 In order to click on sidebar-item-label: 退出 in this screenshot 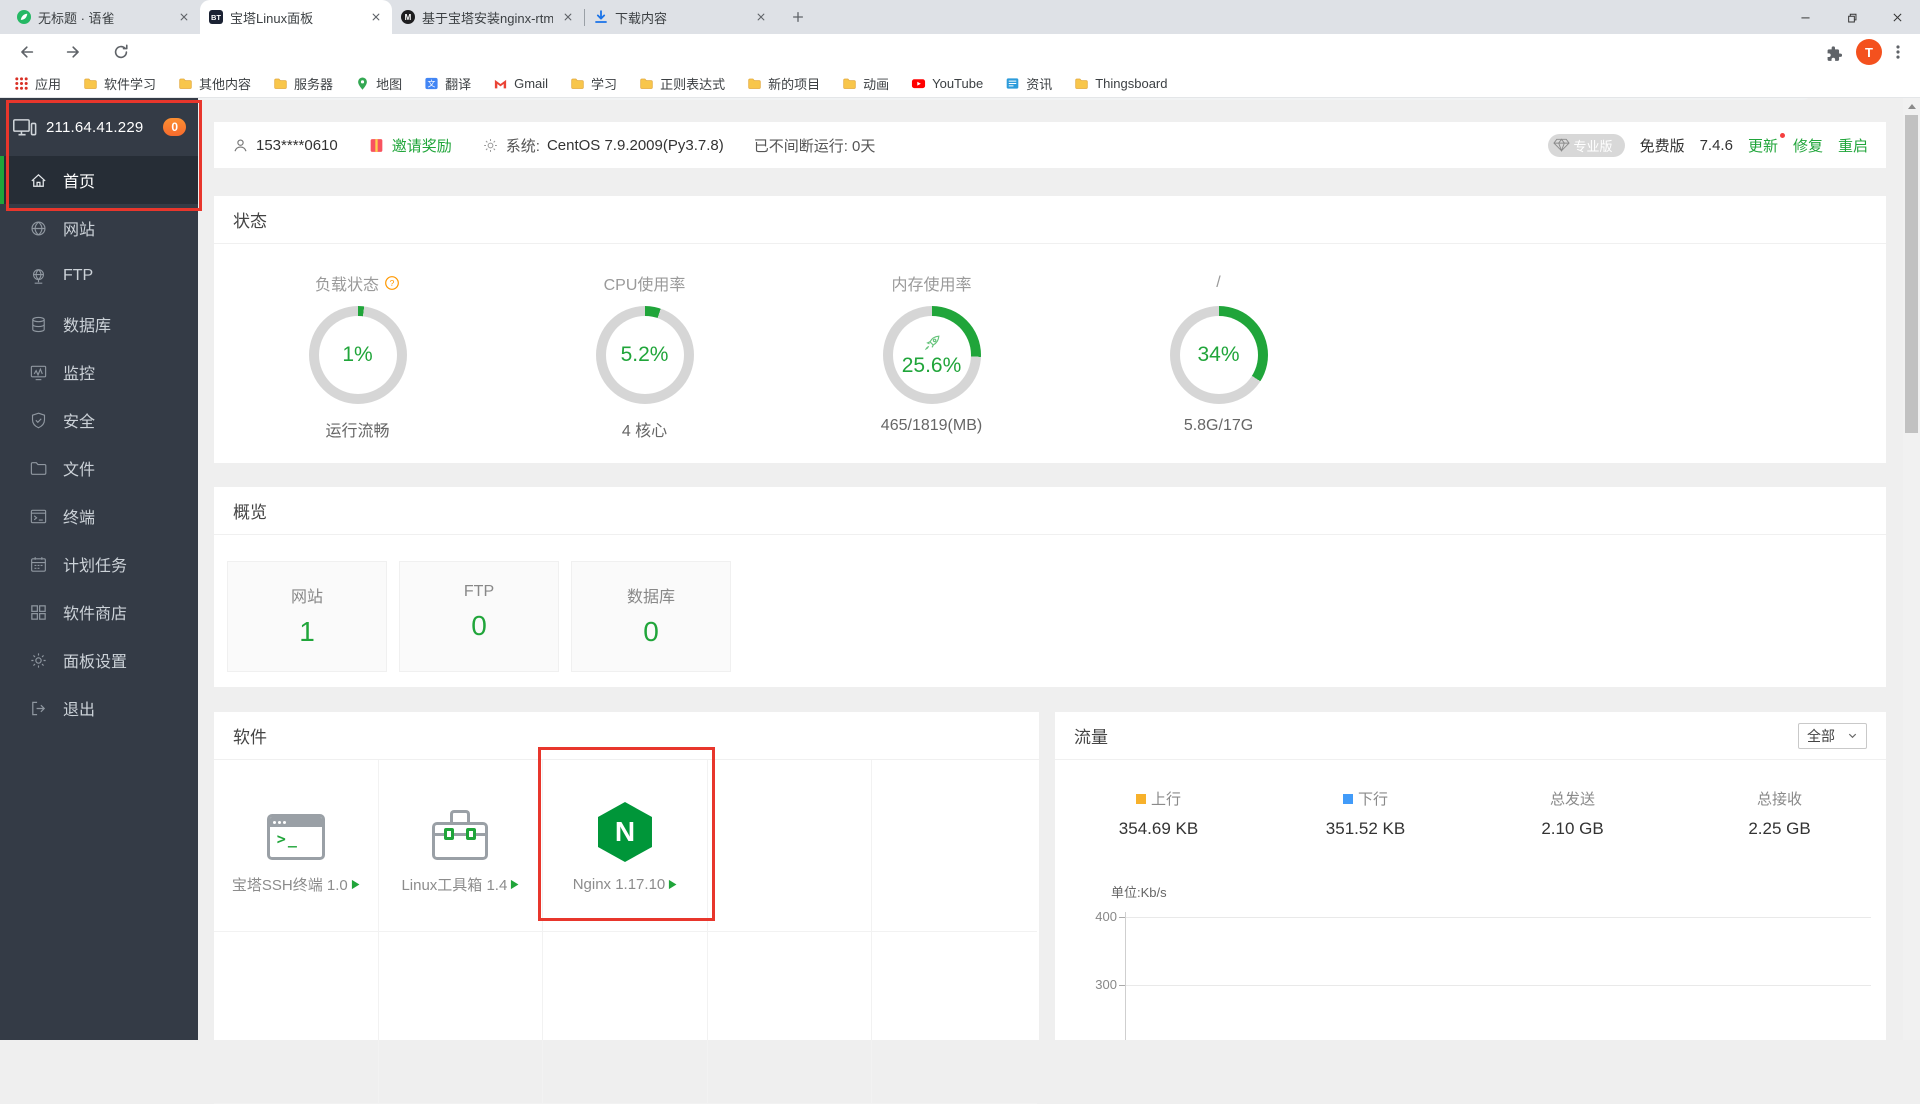, I will do `click(79, 710)`.